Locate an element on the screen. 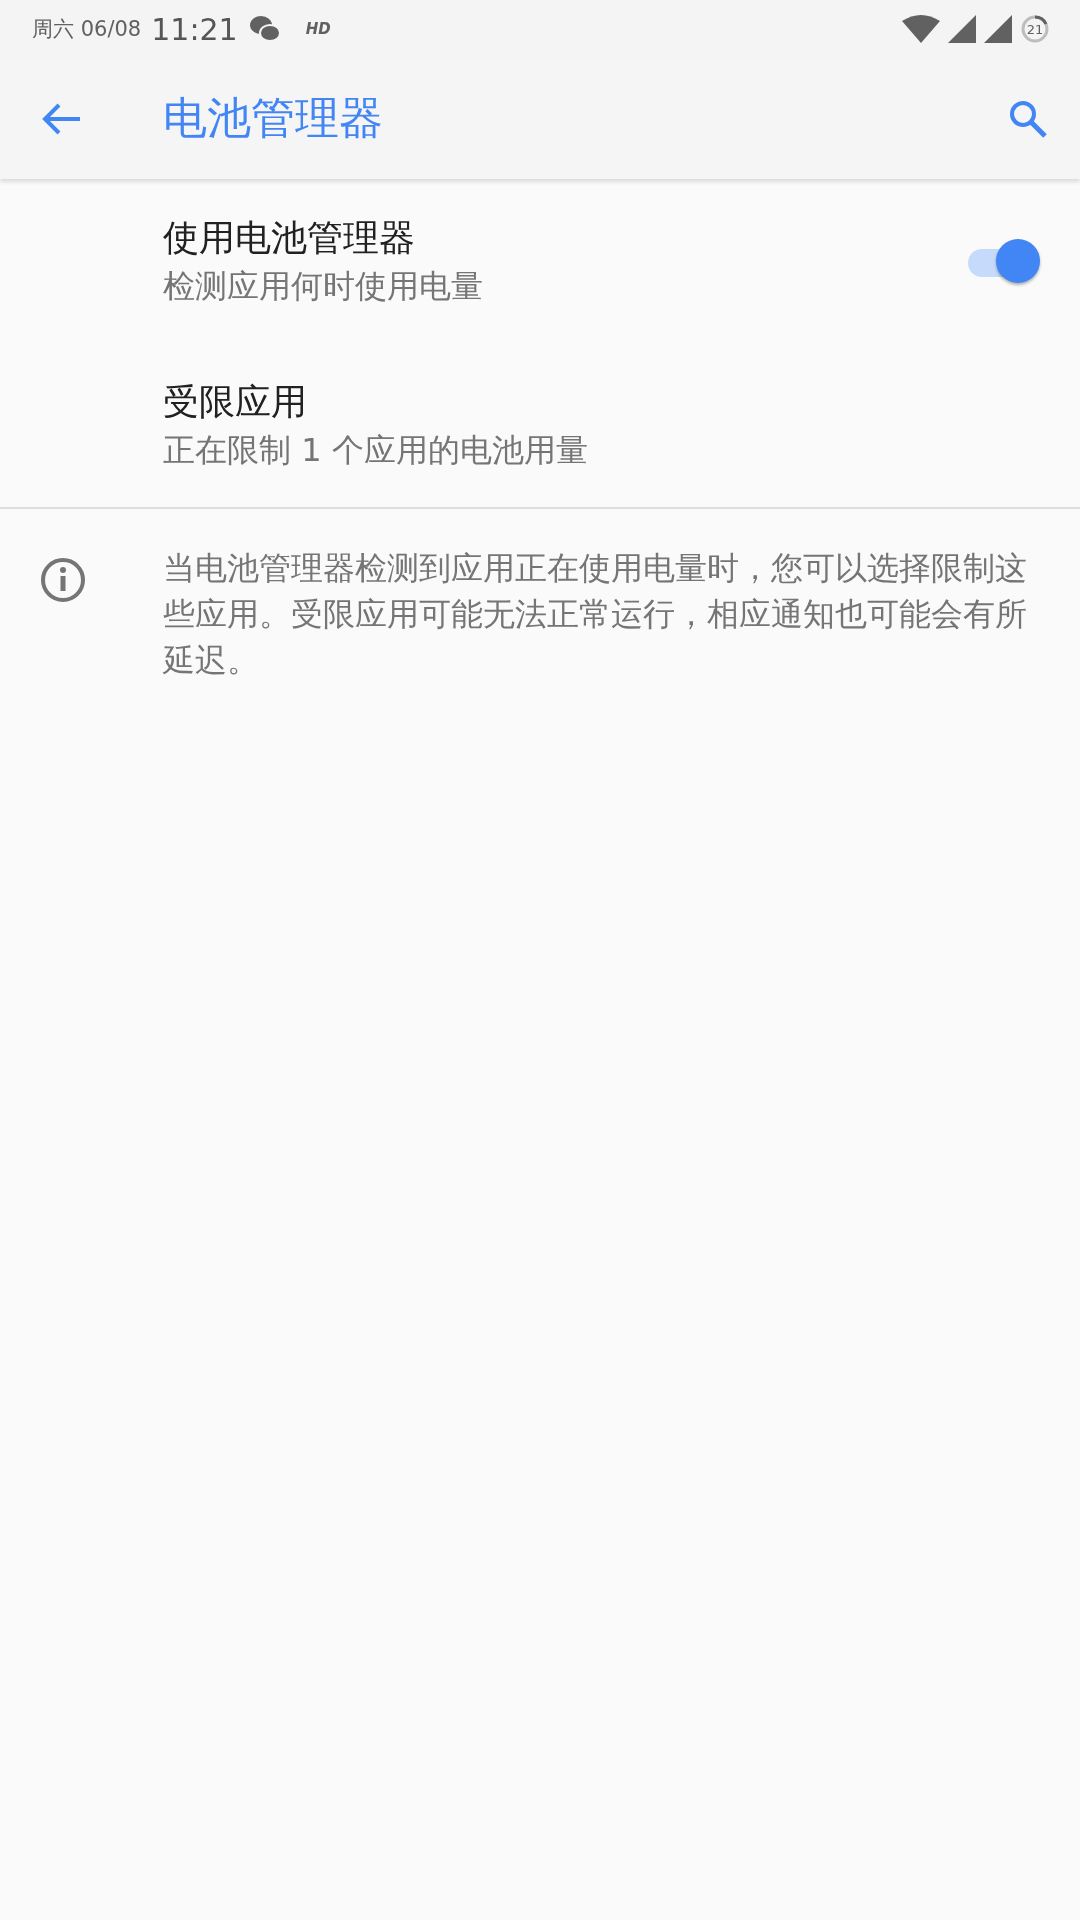 The width and height of the screenshot is (1080, 1920). preference-title: 受限应用 is located at coordinates (235, 401).